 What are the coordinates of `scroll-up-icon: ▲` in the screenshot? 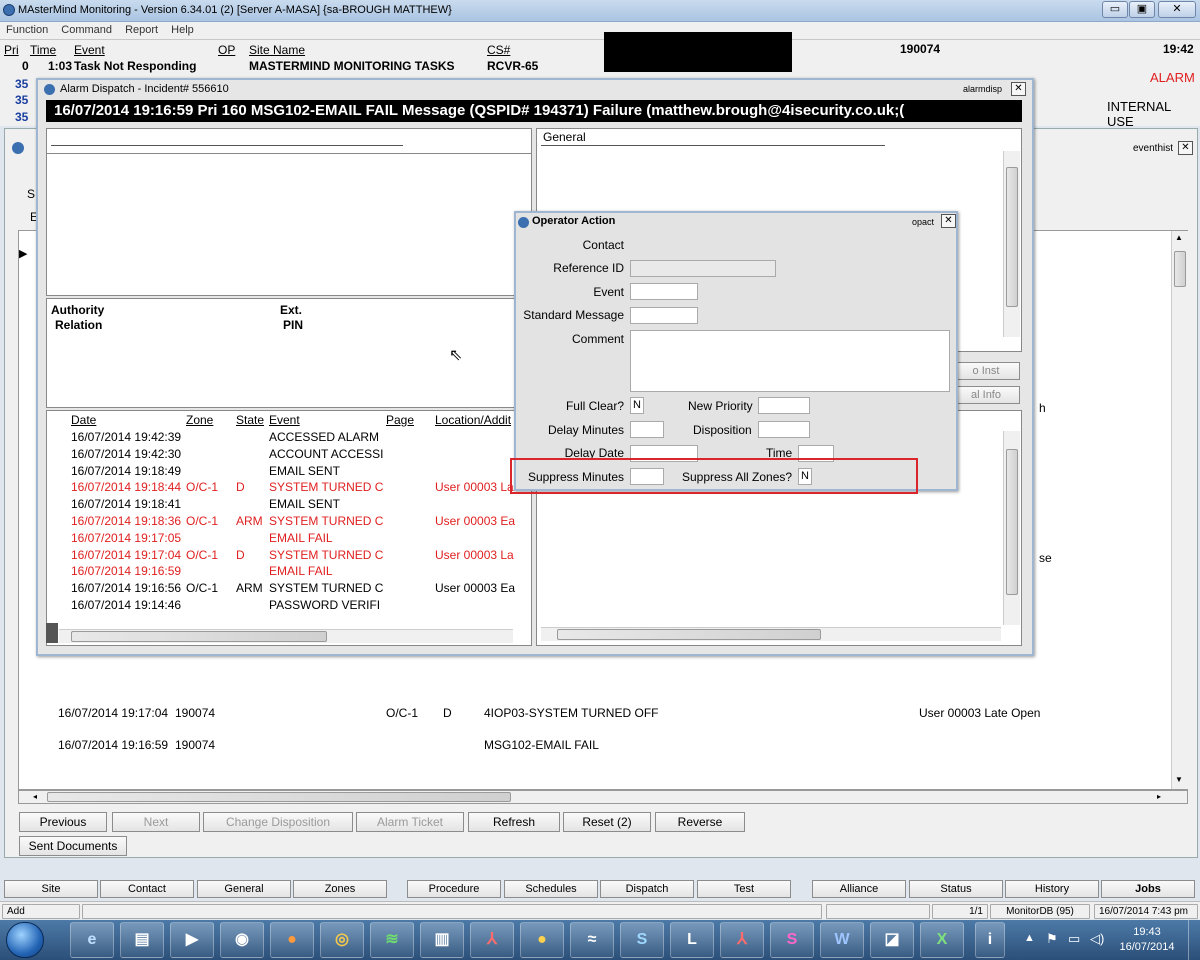 It's located at (1179, 237).